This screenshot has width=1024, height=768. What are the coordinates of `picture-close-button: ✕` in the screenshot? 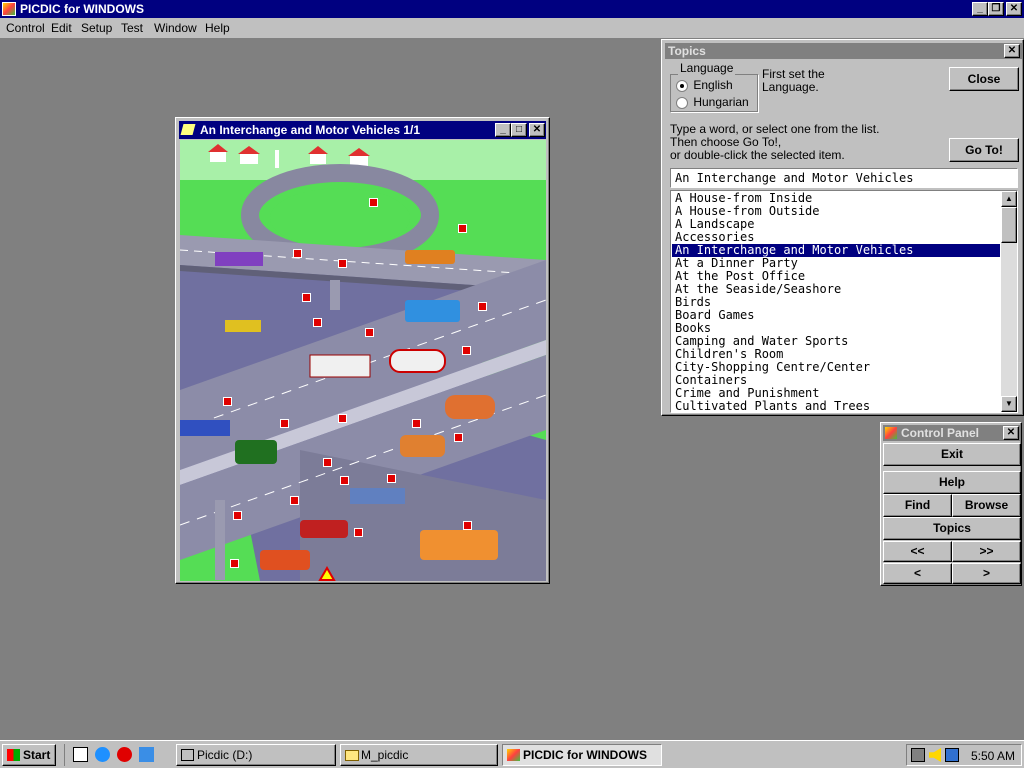 It's located at (537, 130).